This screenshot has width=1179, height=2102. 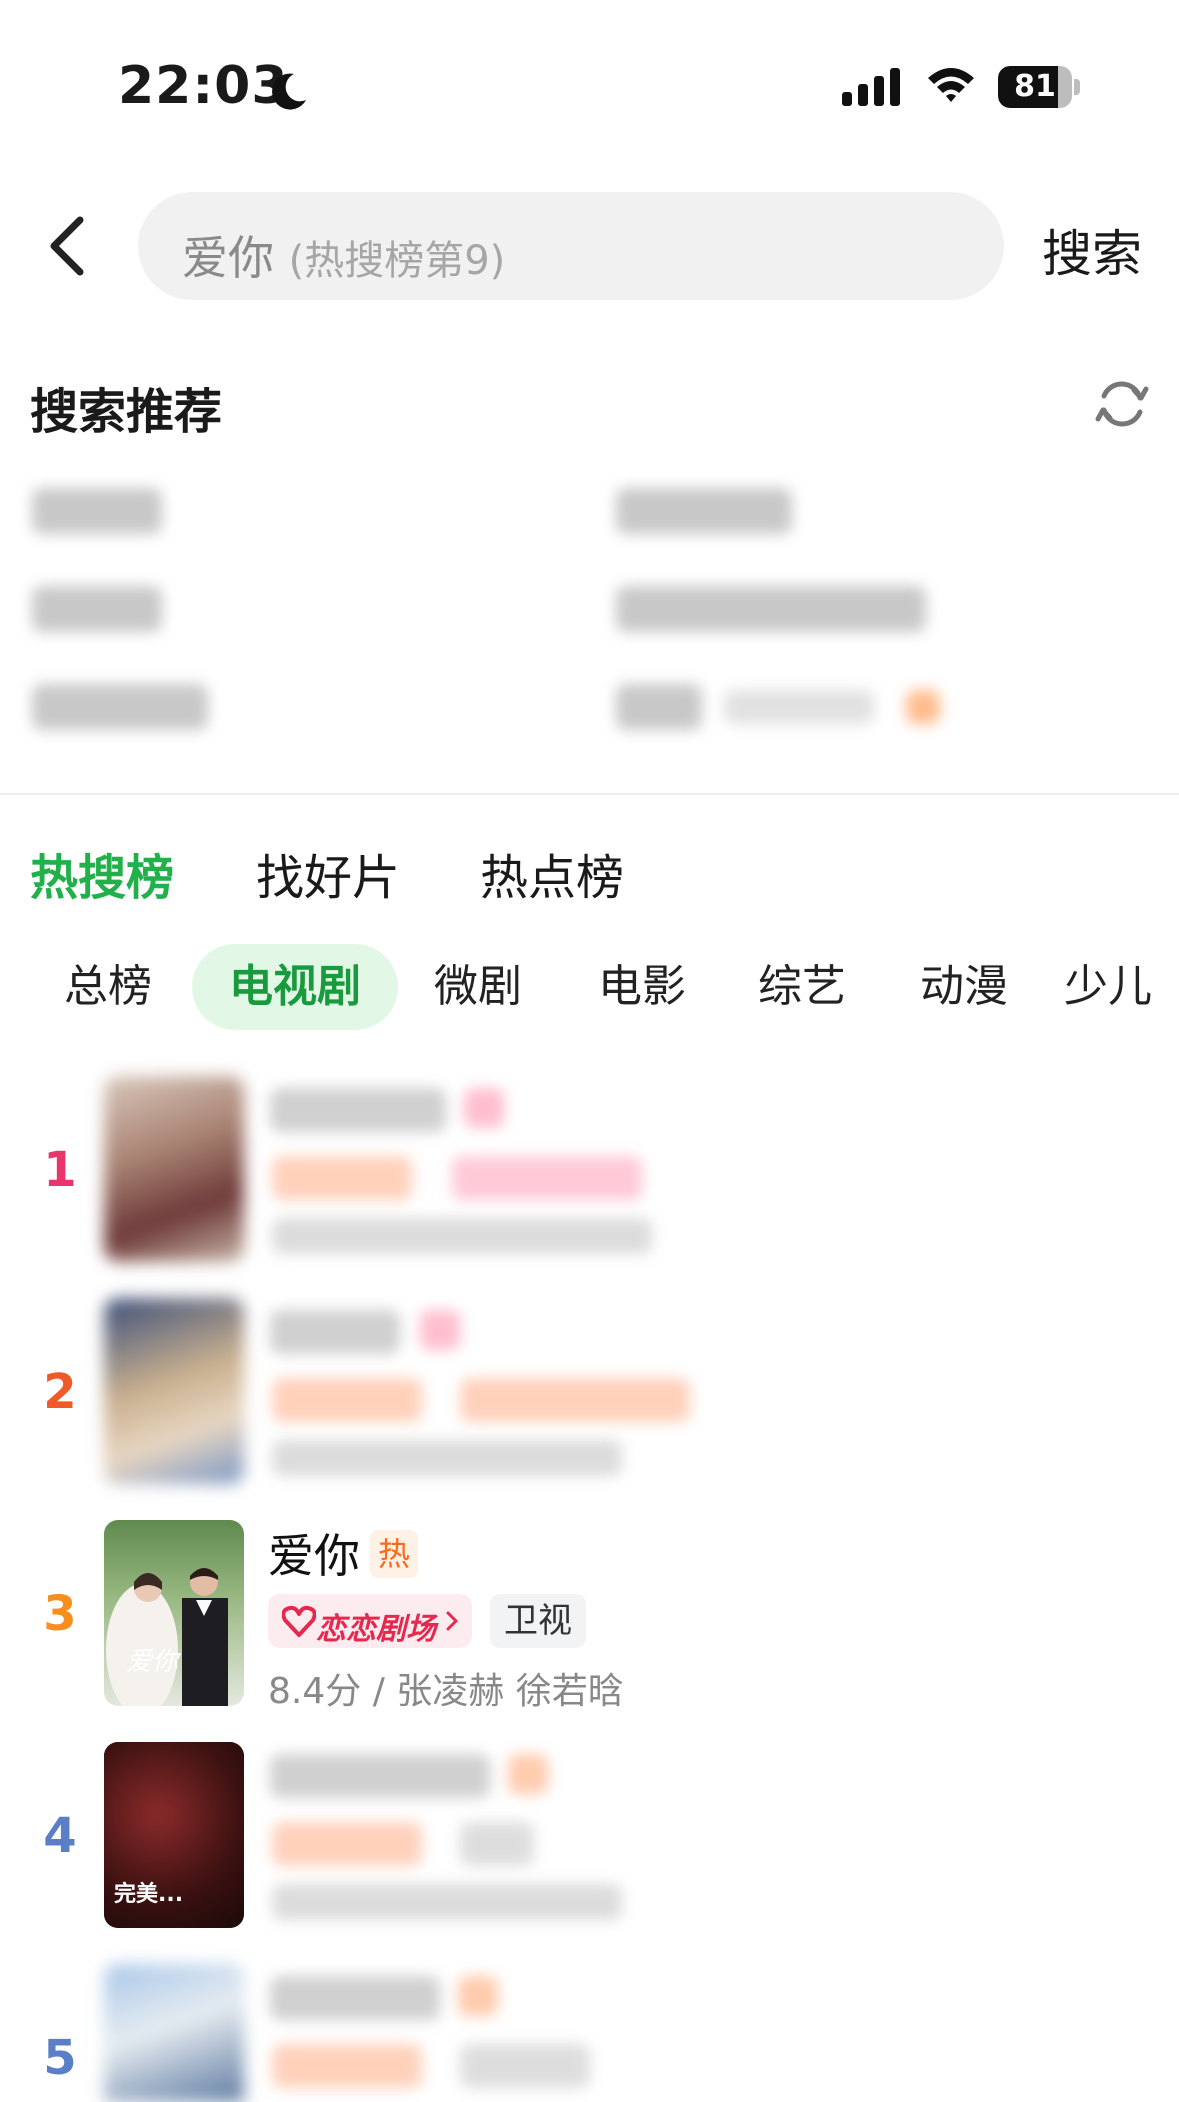 What do you see at coordinates (951, 85) in the screenshot?
I see `wifi-icon` at bounding box center [951, 85].